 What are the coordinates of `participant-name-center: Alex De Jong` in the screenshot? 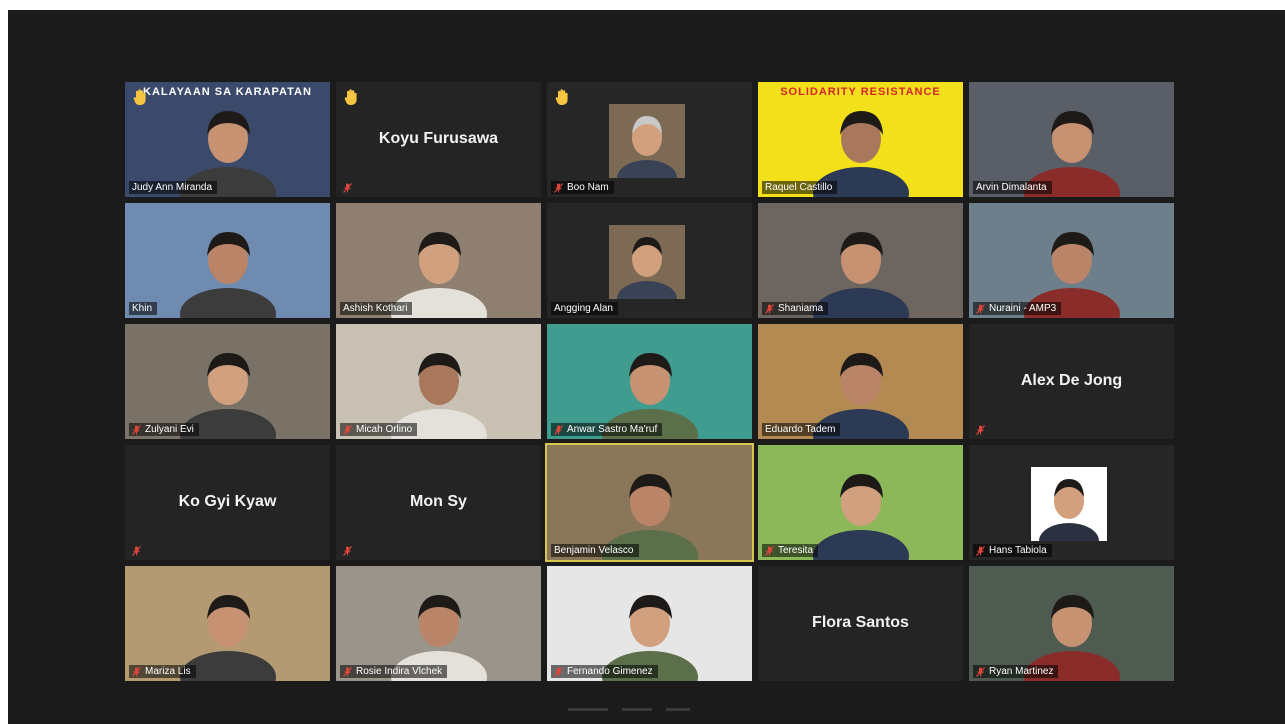 It's located at (1071, 380).